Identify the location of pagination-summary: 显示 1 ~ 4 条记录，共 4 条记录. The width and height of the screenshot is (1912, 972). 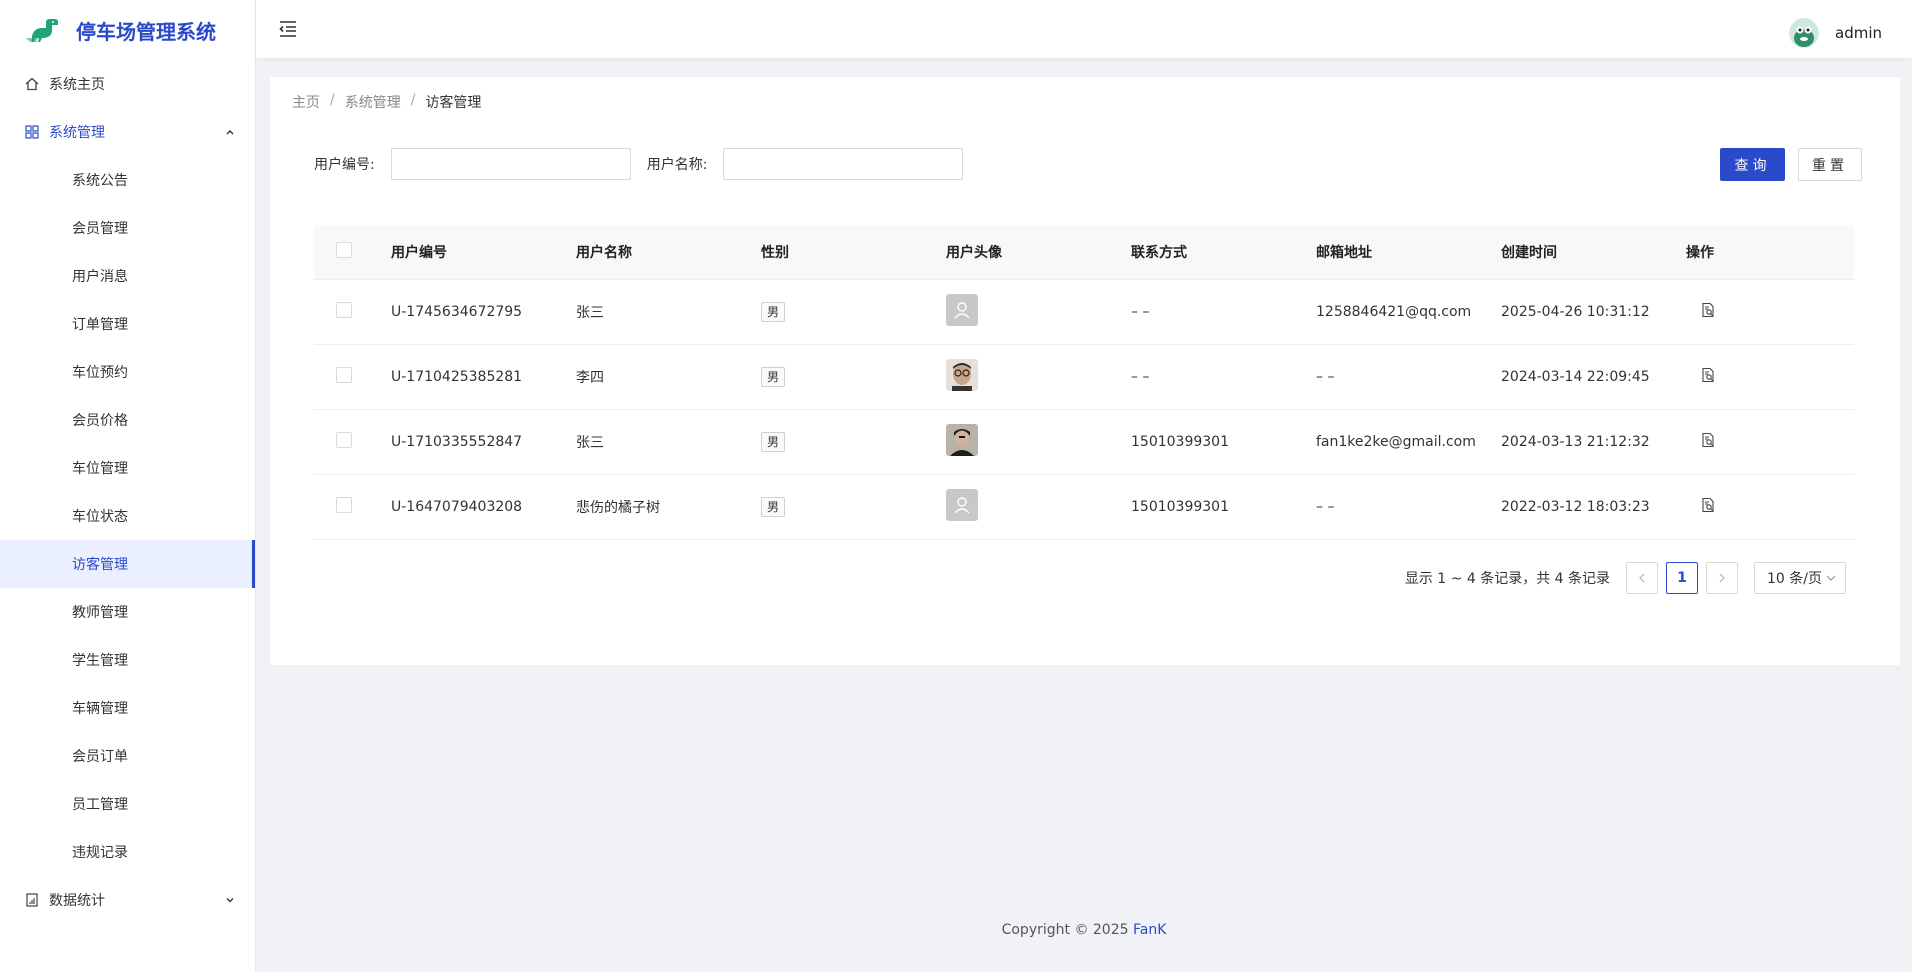
(1507, 579).